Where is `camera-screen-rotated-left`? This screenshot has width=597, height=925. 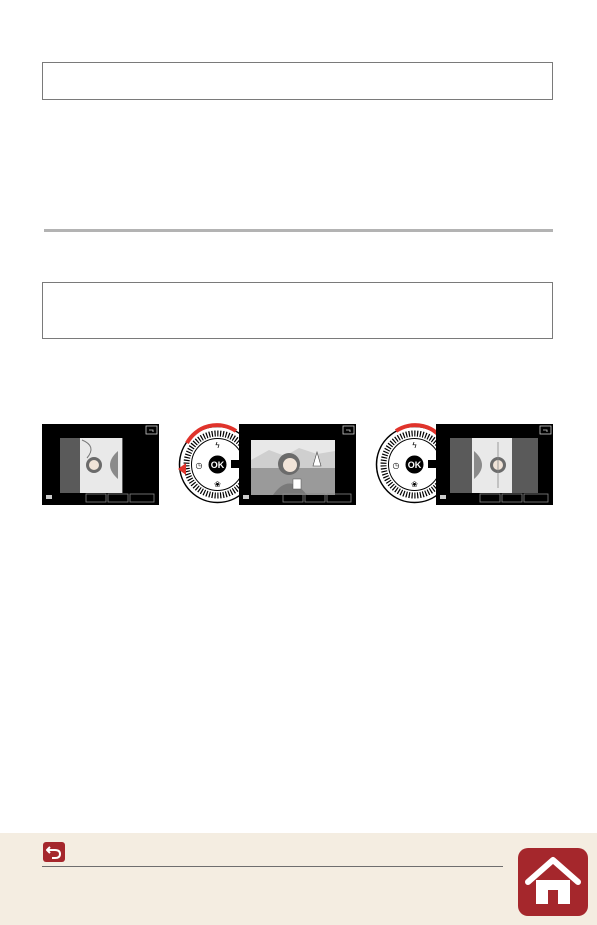 camera-screen-rotated-left is located at coordinates (100, 464).